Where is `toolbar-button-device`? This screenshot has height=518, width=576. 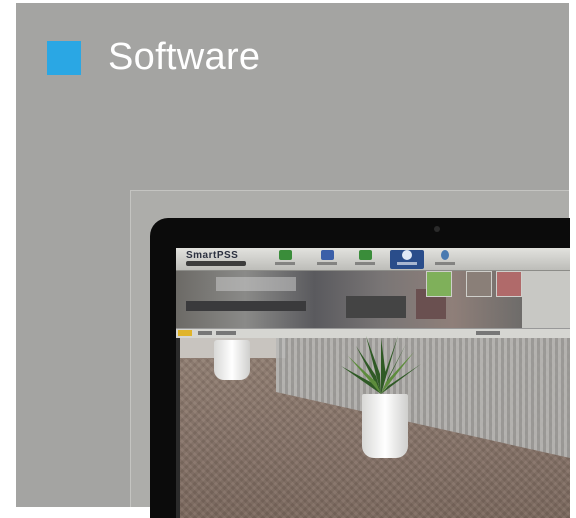
toolbar-button-device is located at coordinates (365, 259).